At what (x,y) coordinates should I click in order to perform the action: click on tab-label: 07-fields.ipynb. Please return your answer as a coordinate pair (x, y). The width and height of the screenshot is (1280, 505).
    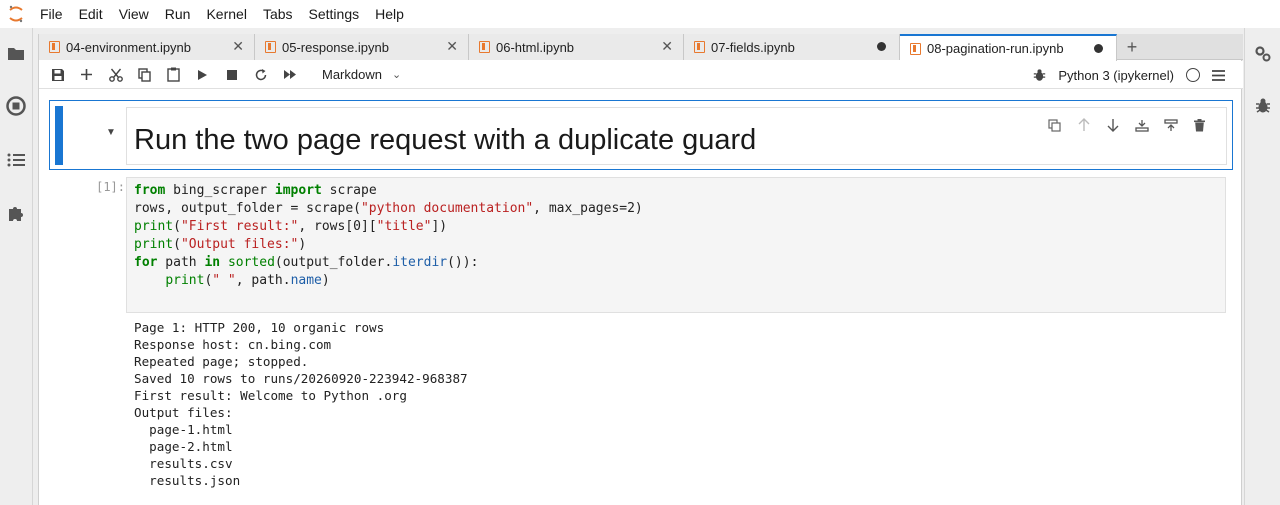
    Looking at the image, I should click on (753, 47).